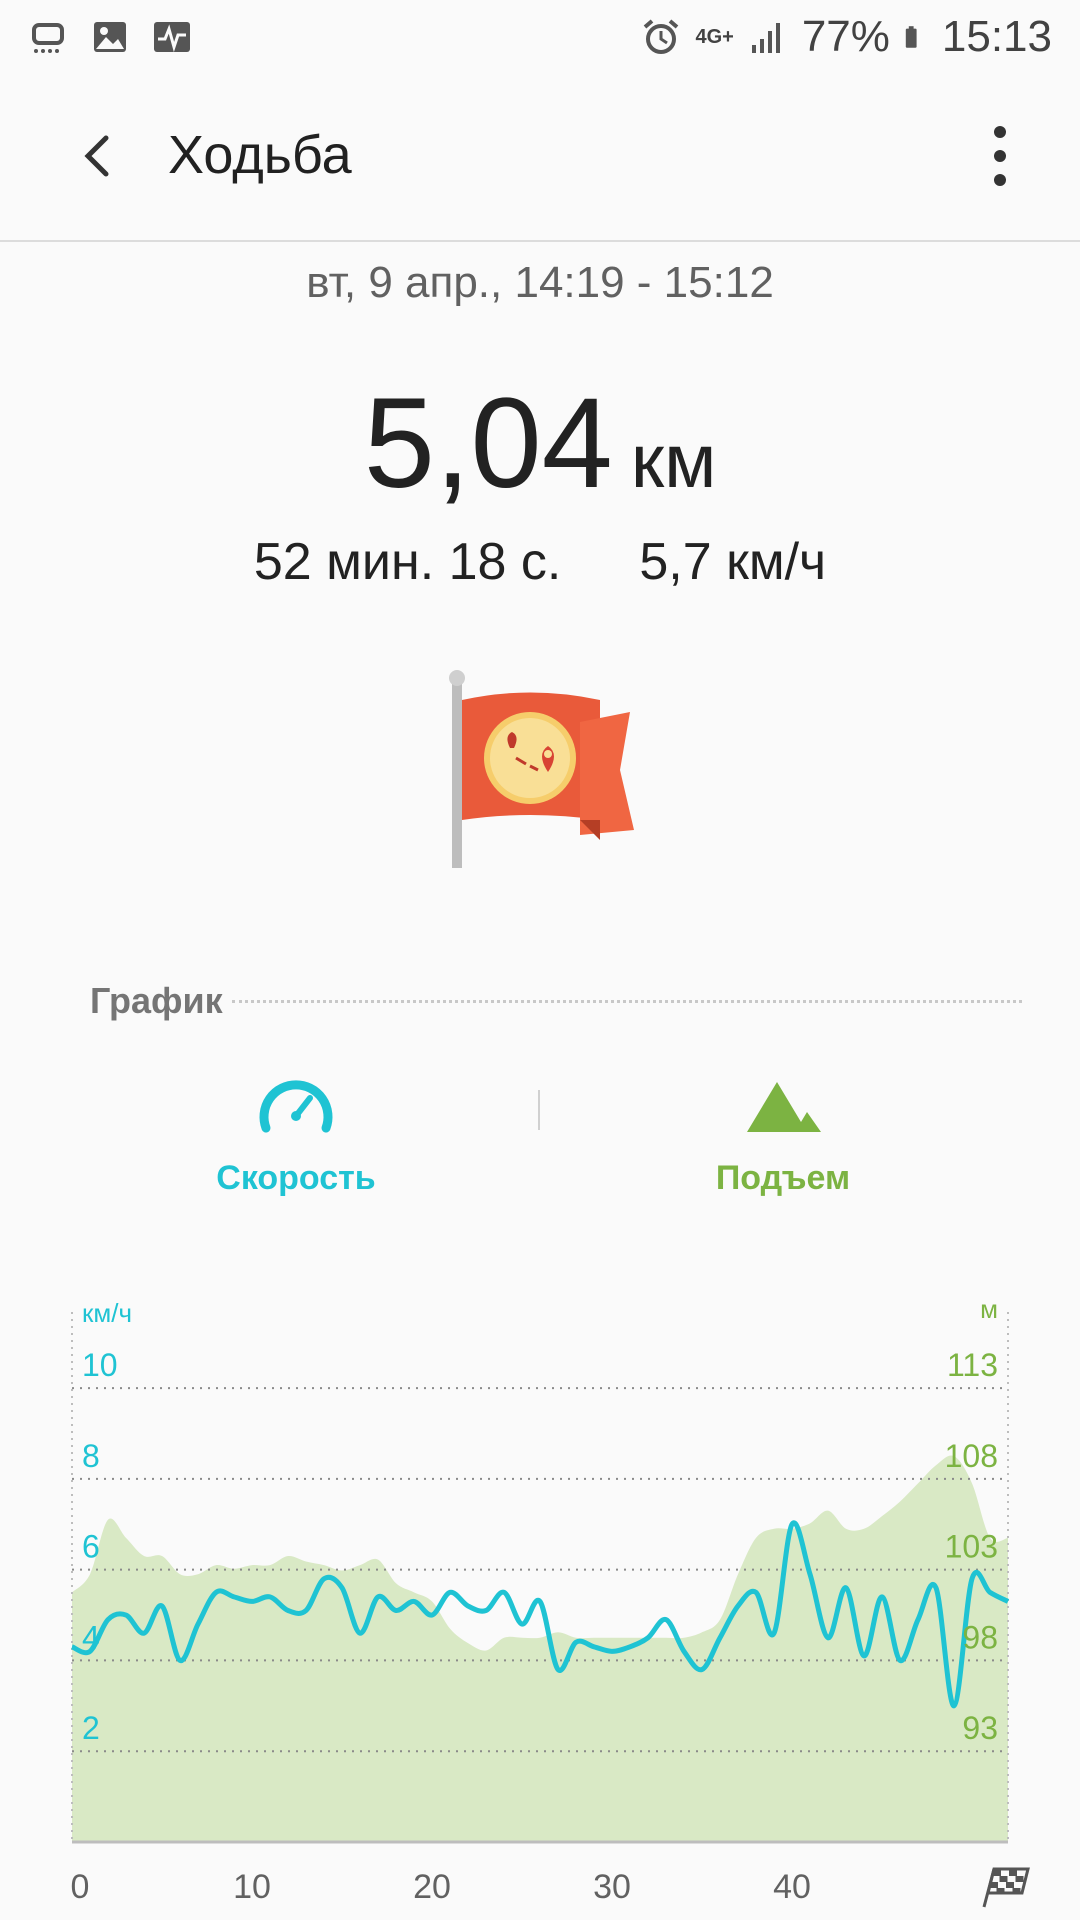  I want to click on right-tick-label: 103, so click(971, 1547).